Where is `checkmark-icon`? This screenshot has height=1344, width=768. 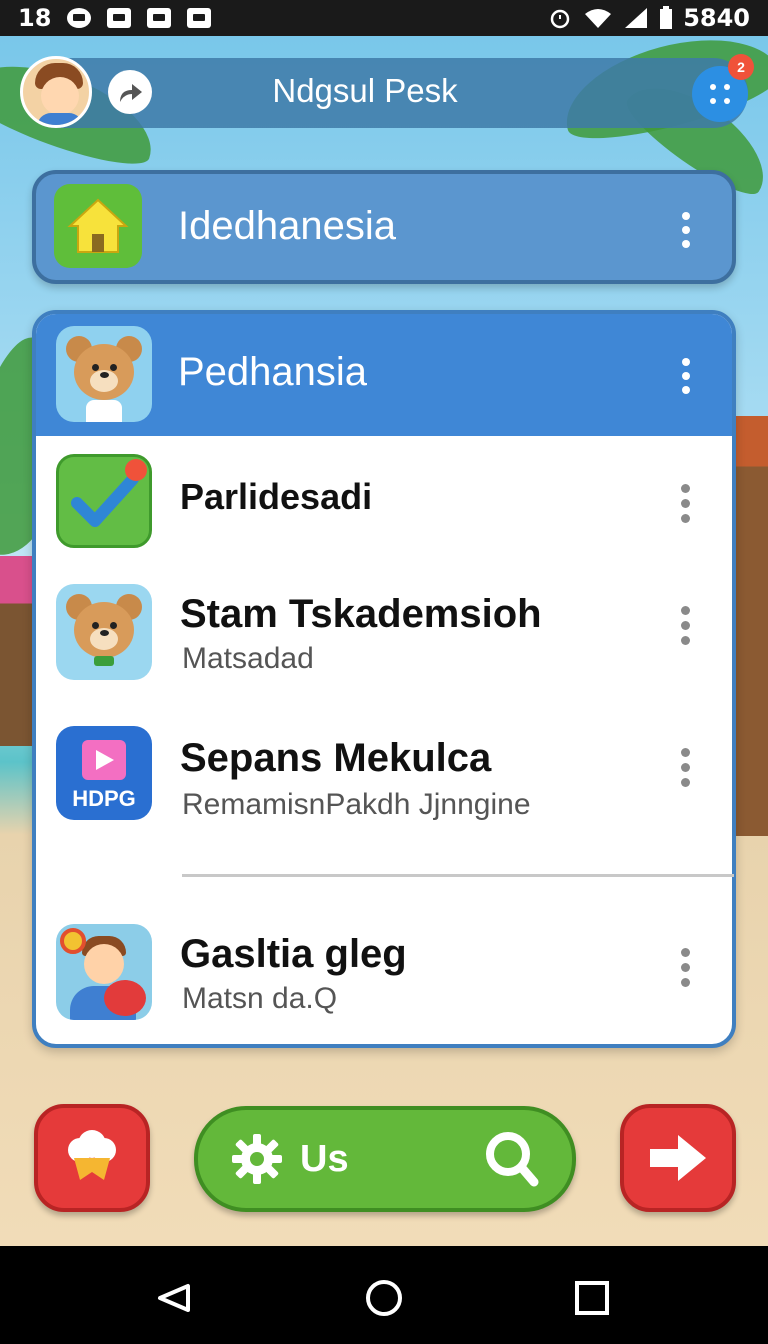 checkmark-icon is located at coordinates (104, 501).